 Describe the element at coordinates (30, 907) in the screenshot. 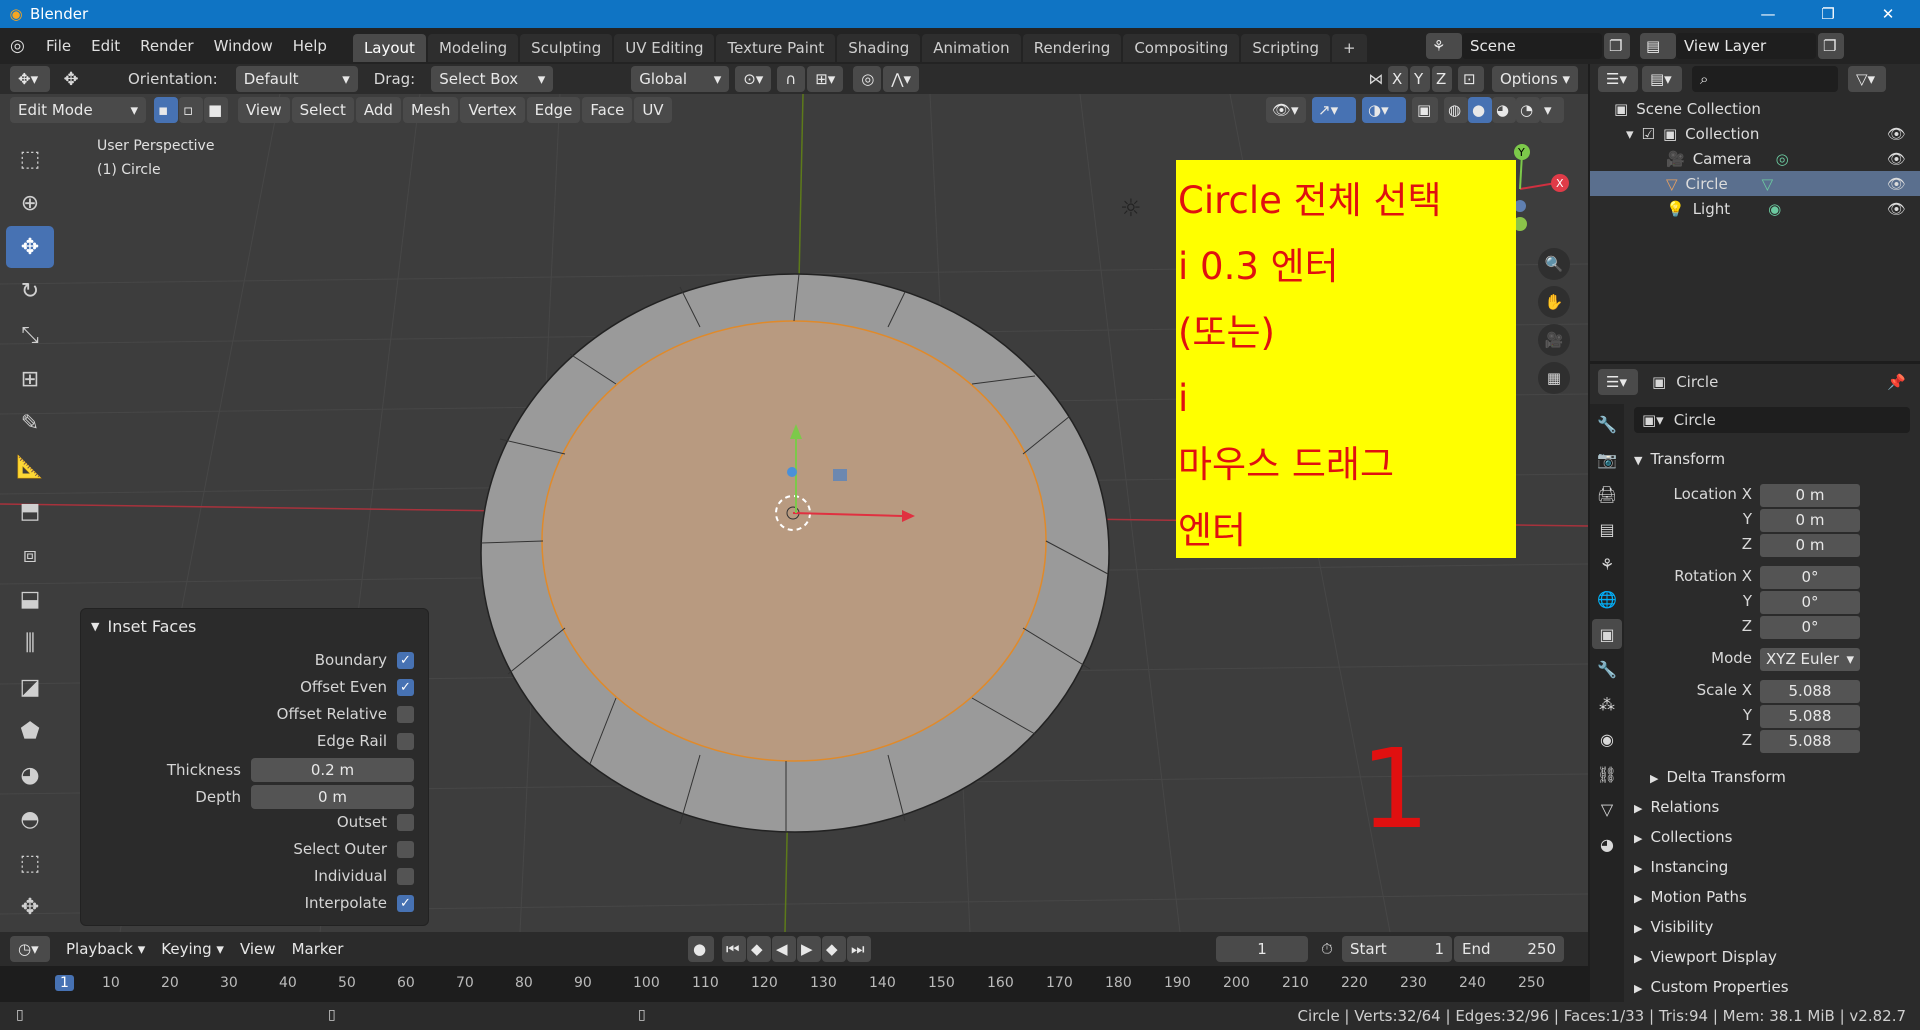

I see `shrink-fatten-icon: ✥` at that location.